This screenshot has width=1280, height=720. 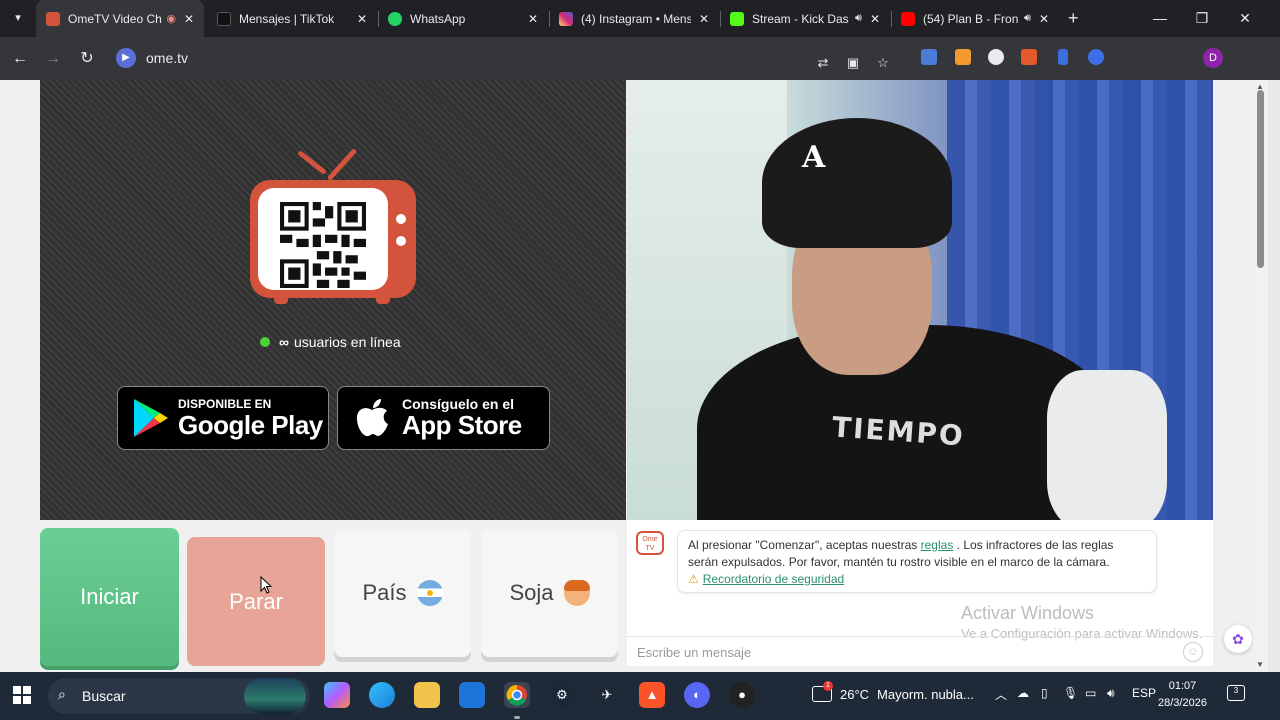 What do you see at coordinates (266, 585) in the screenshot?
I see `mouse-cursor-icon` at bounding box center [266, 585].